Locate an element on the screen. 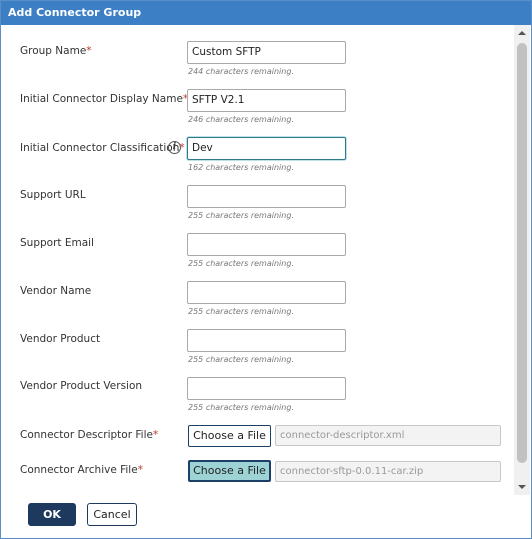 This screenshot has height=539, width=532. archive-file-name: connector-sftp-0.0.11-car.zip is located at coordinates (388, 471).